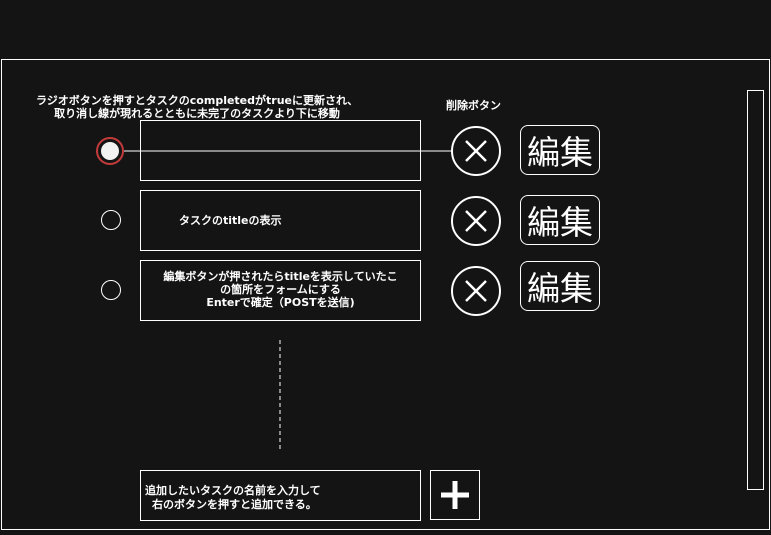 The image size is (771, 535). I want to click on add-task-input: 追加したいタスクの名前を入力して 右のボタンを押すと追加できる。, so click(280, 495).